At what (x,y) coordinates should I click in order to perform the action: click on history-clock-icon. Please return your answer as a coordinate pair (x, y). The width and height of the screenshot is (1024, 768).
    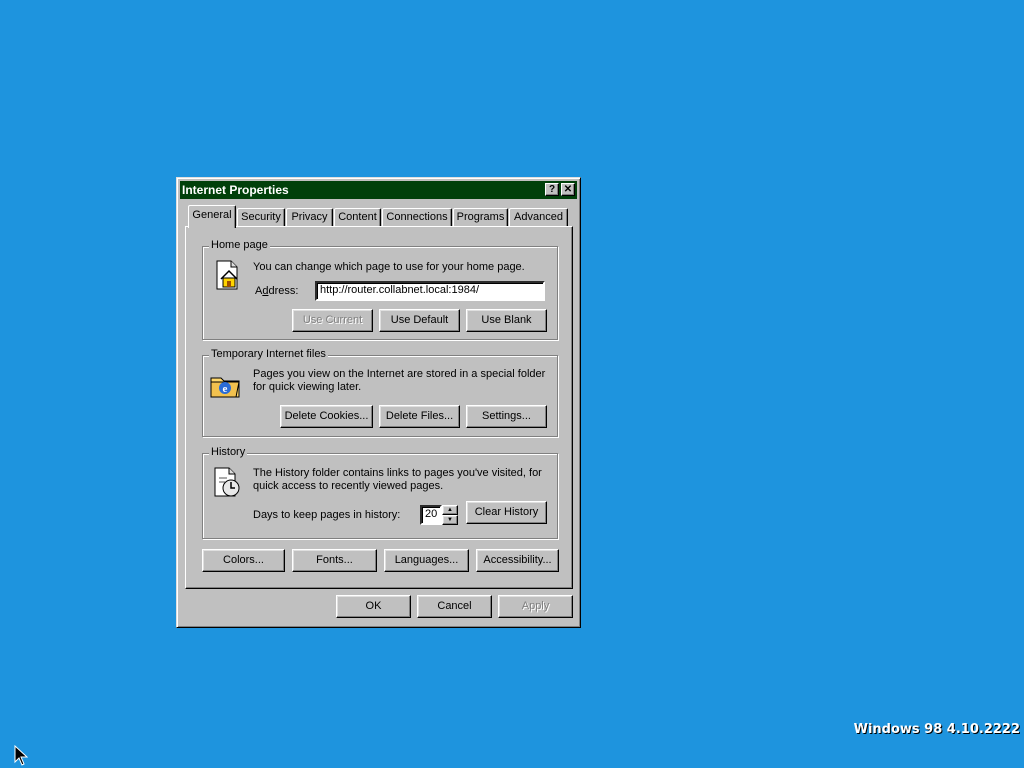
    Looking at the image, I should click on (227, 482).